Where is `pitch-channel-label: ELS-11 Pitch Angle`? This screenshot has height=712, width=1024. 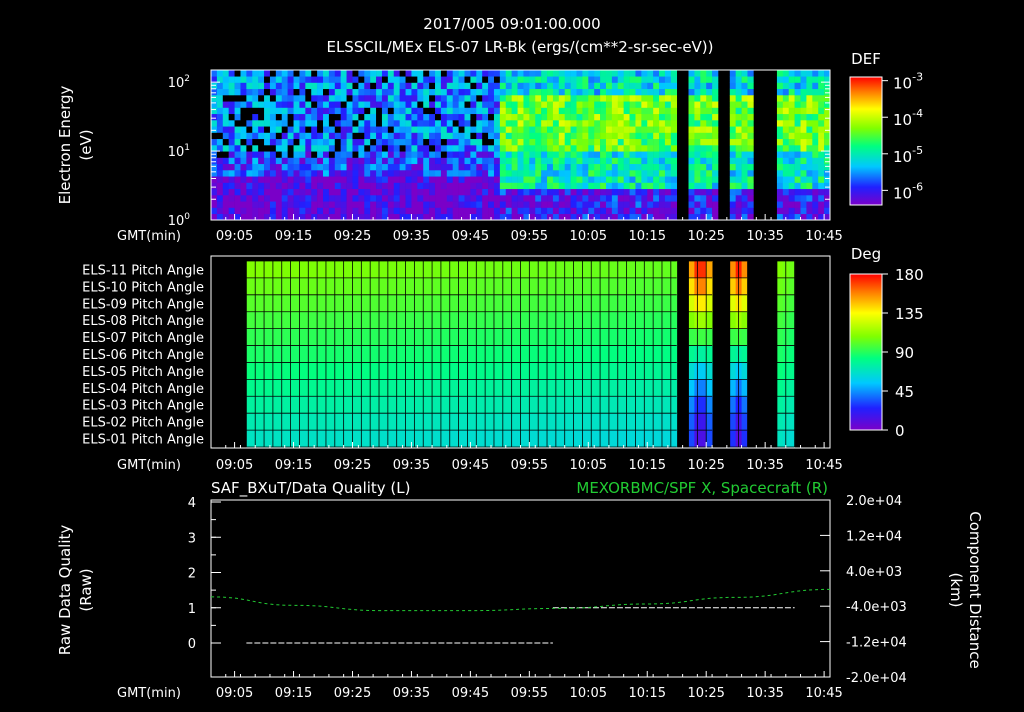
pitch-channel-label: ELS-11 Pitch Angle is located at coordinates (143, 270).